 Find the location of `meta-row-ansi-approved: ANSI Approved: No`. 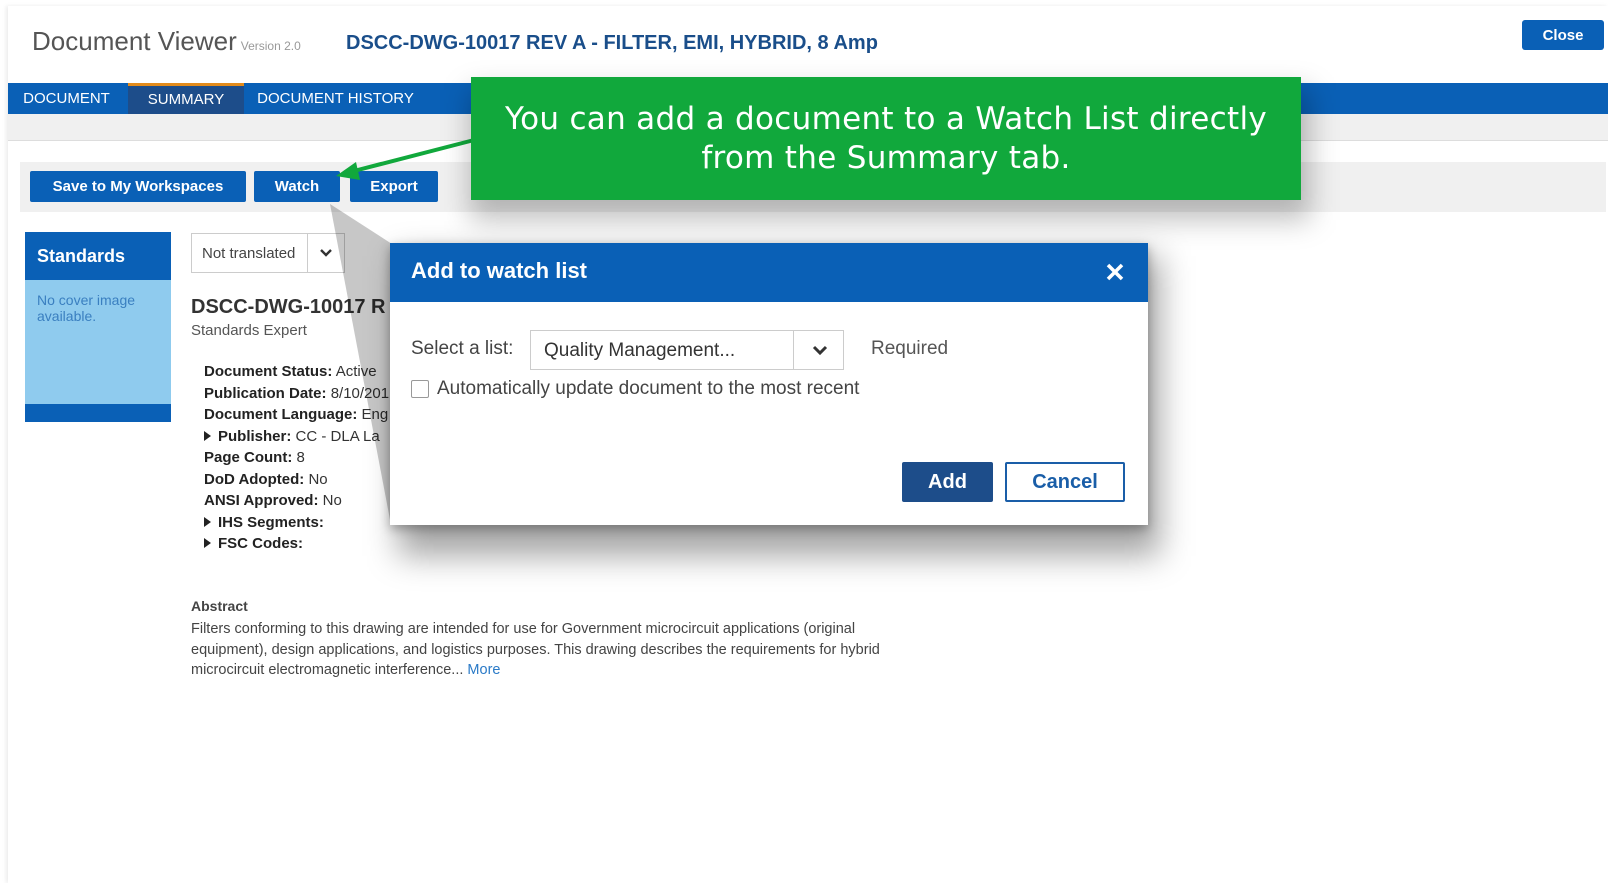

meta-row-ansi-approved: ANSI Approved: No is located at coordinates (273, 500).